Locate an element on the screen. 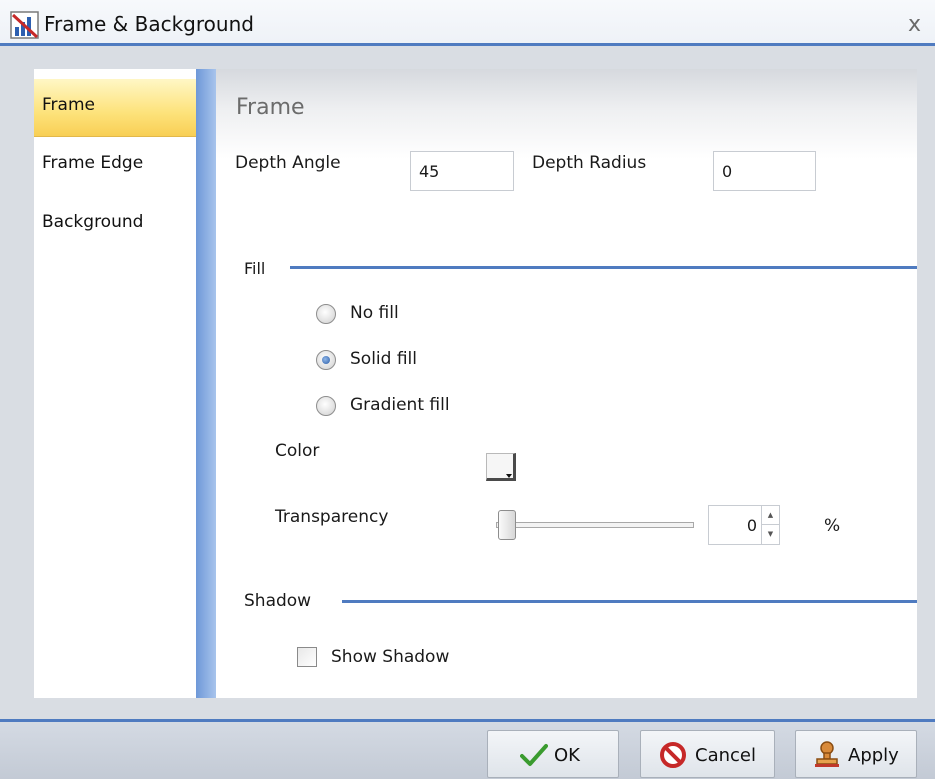 This screenshot has height=779, width=935. button-bar: OK Cancel Apply is located at coordinates (467, 750).